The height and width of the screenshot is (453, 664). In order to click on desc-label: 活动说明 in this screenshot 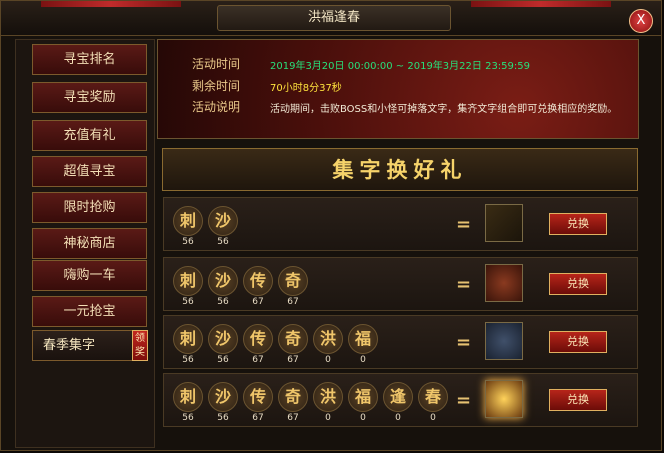, I will do `click(216, 107)`.